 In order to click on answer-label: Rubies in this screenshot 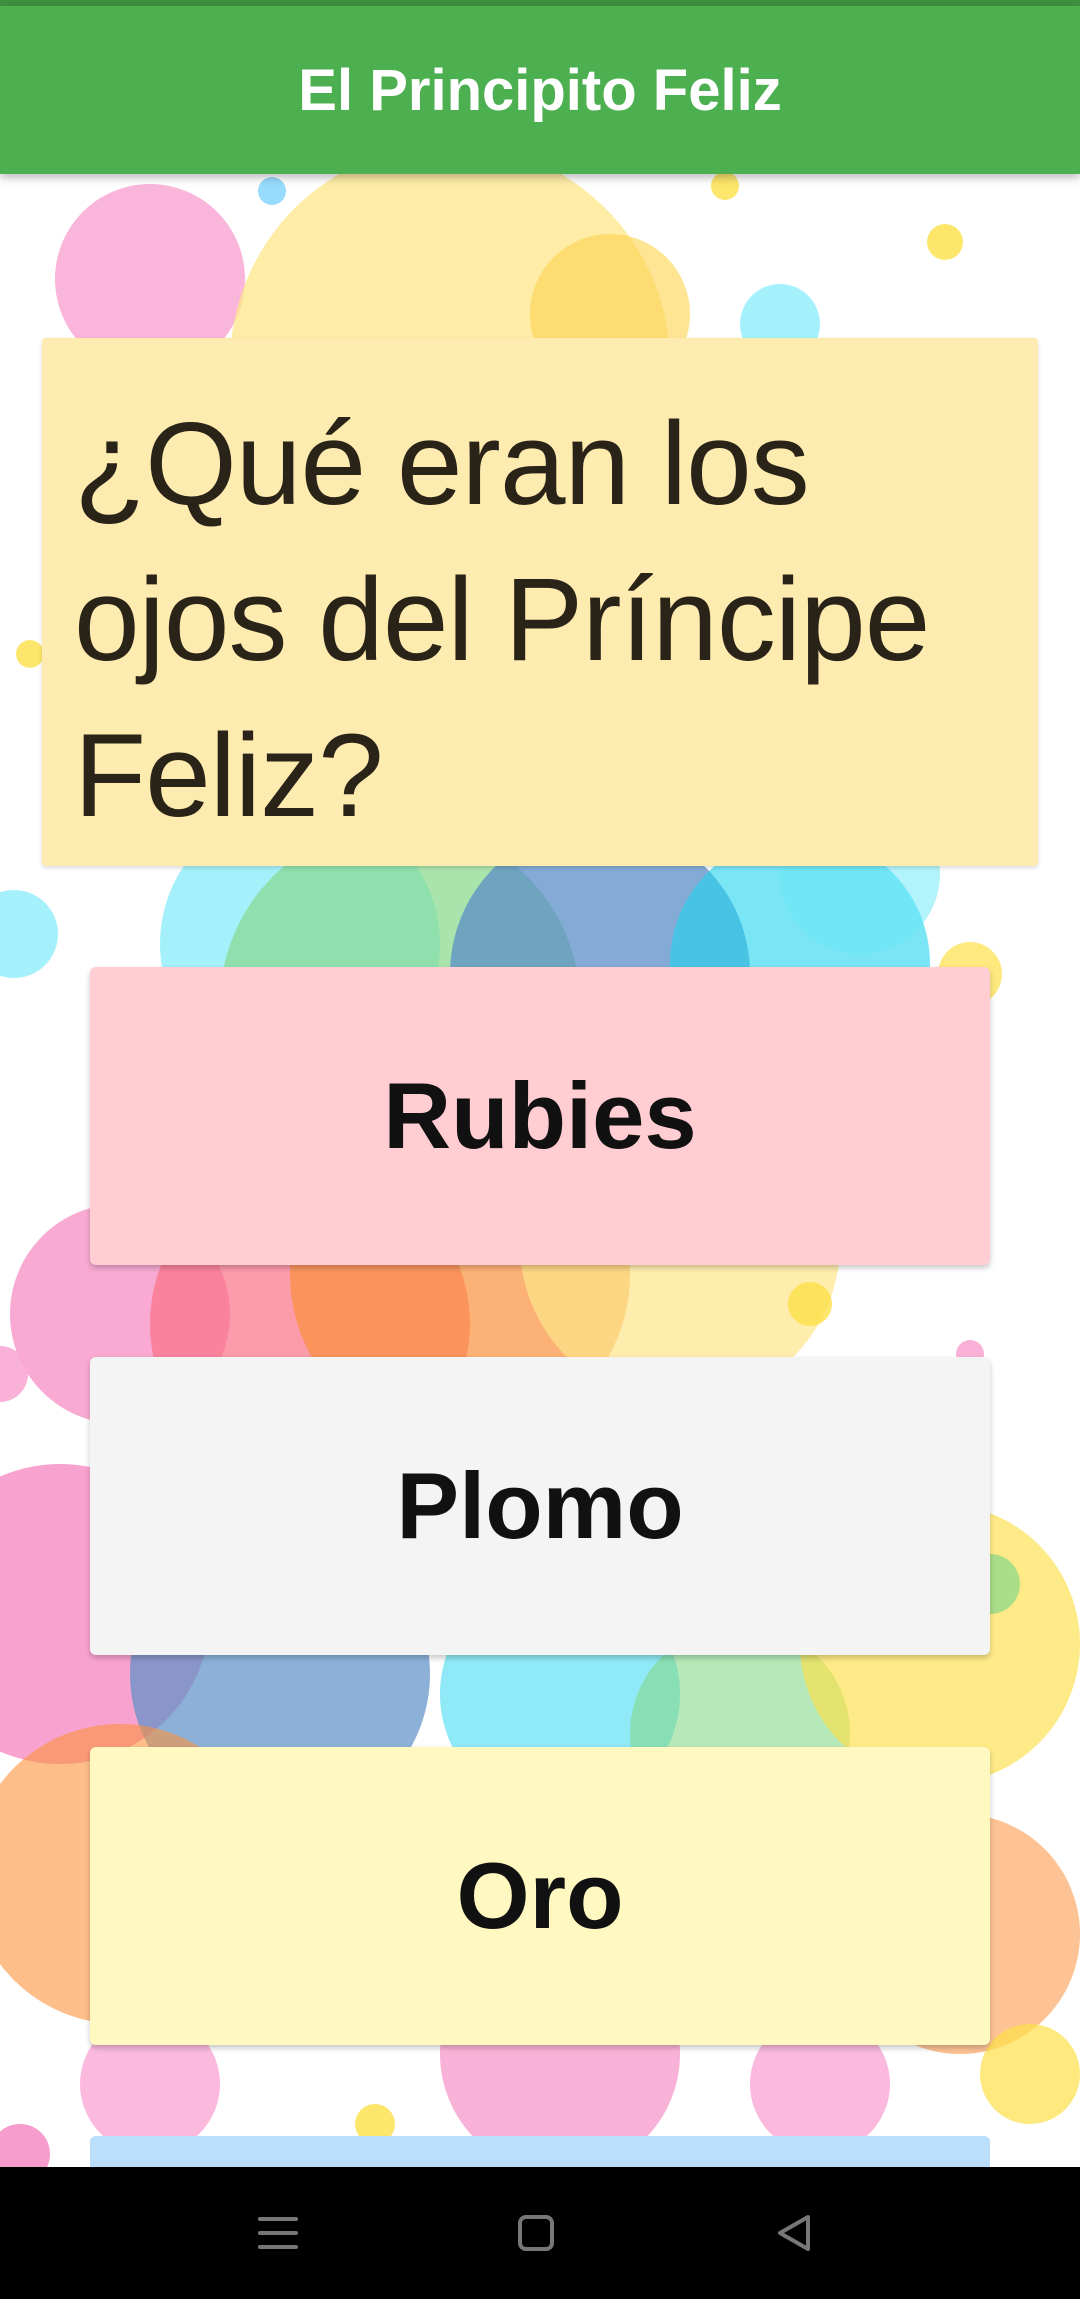, I will do `click(540, 1115)`.